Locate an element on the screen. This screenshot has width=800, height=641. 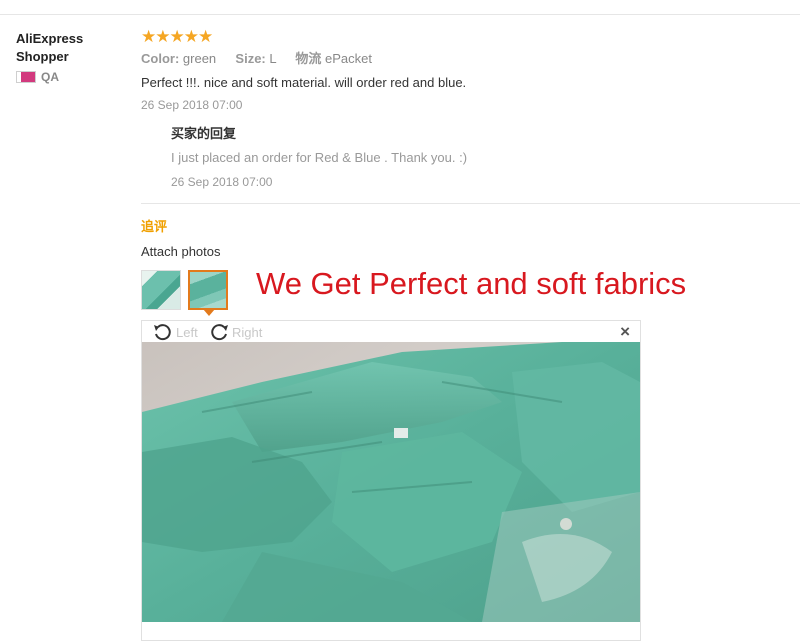
rotate-right-label: Right is located at coordinates (247, 332).